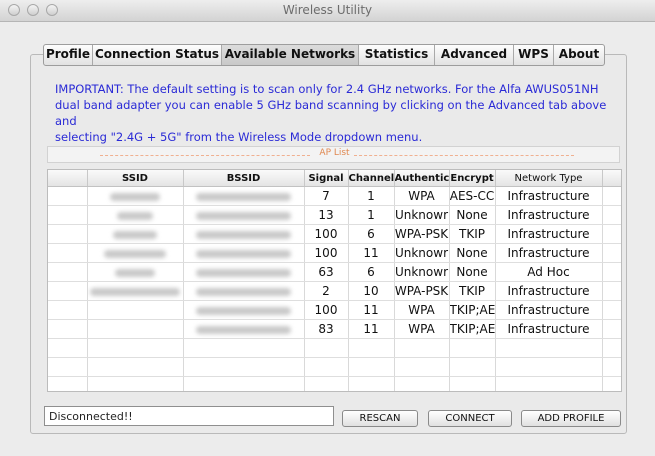 The width and height of the screenshot is (655, 456). What do you see at coordinates (534, 55) in the screenshot?
I see `tab-wps: WPS` at bounding box center [534, 55].